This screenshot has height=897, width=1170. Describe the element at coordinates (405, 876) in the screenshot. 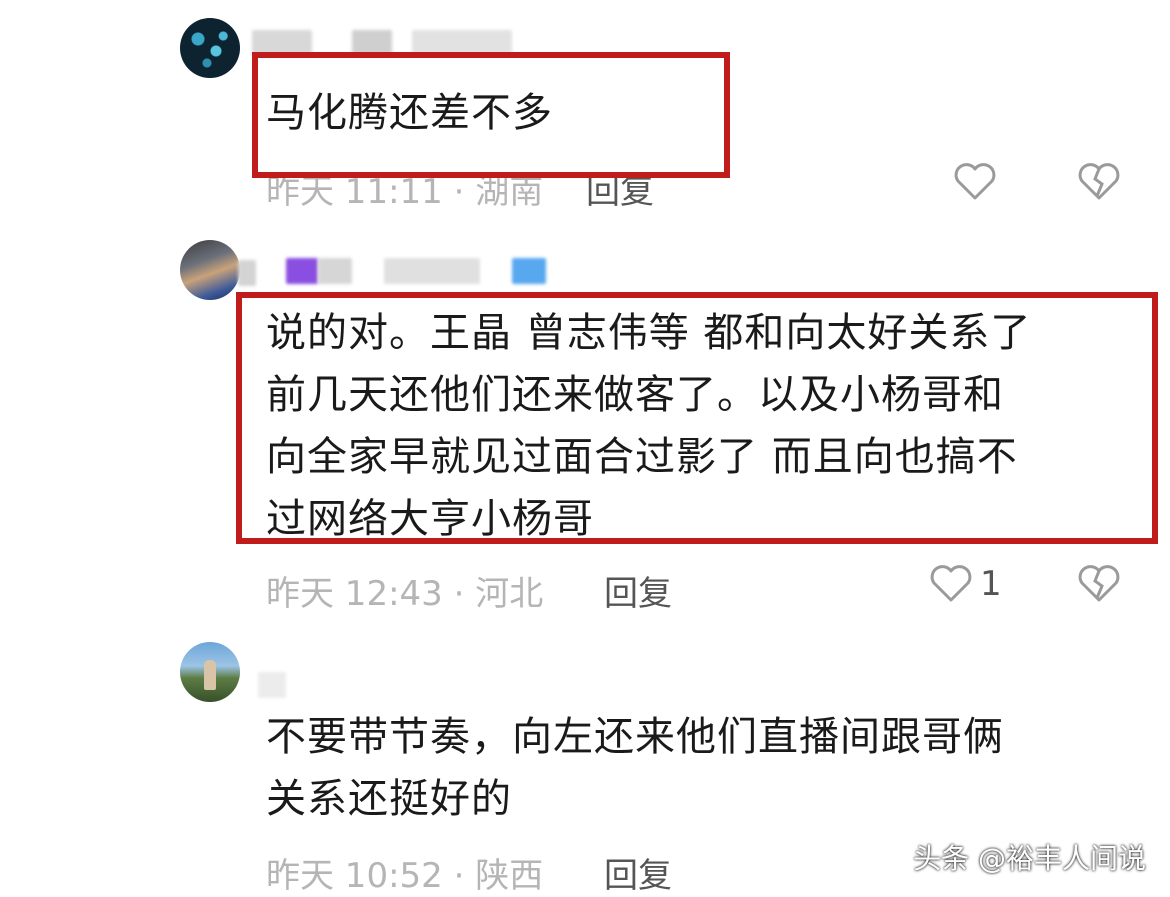

I see `comment-time-location: 昨天 10:52 · 陕西` at that location.